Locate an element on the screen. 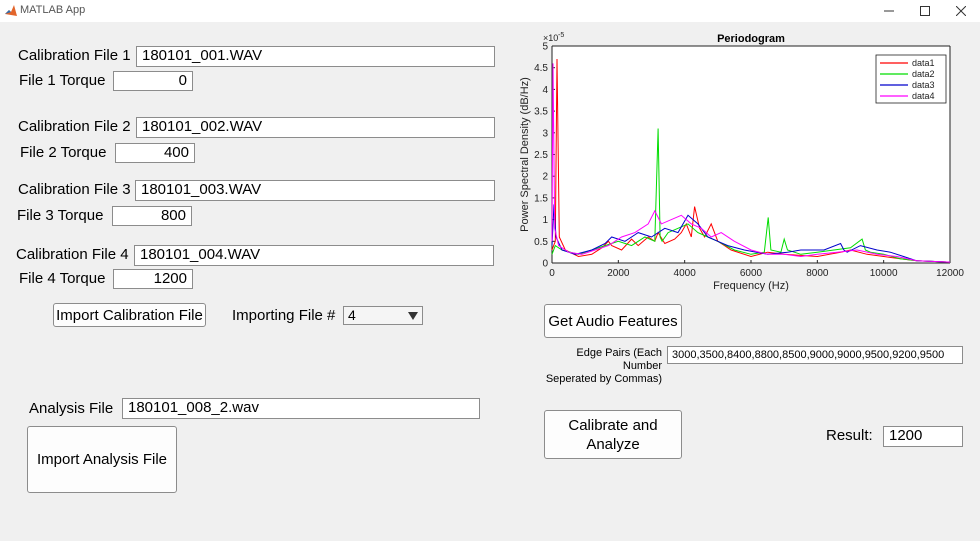 The width and height of the screenshot is (980, 541). get-audio-features-button: Get Audio Features is located at coordinates (613, 321).